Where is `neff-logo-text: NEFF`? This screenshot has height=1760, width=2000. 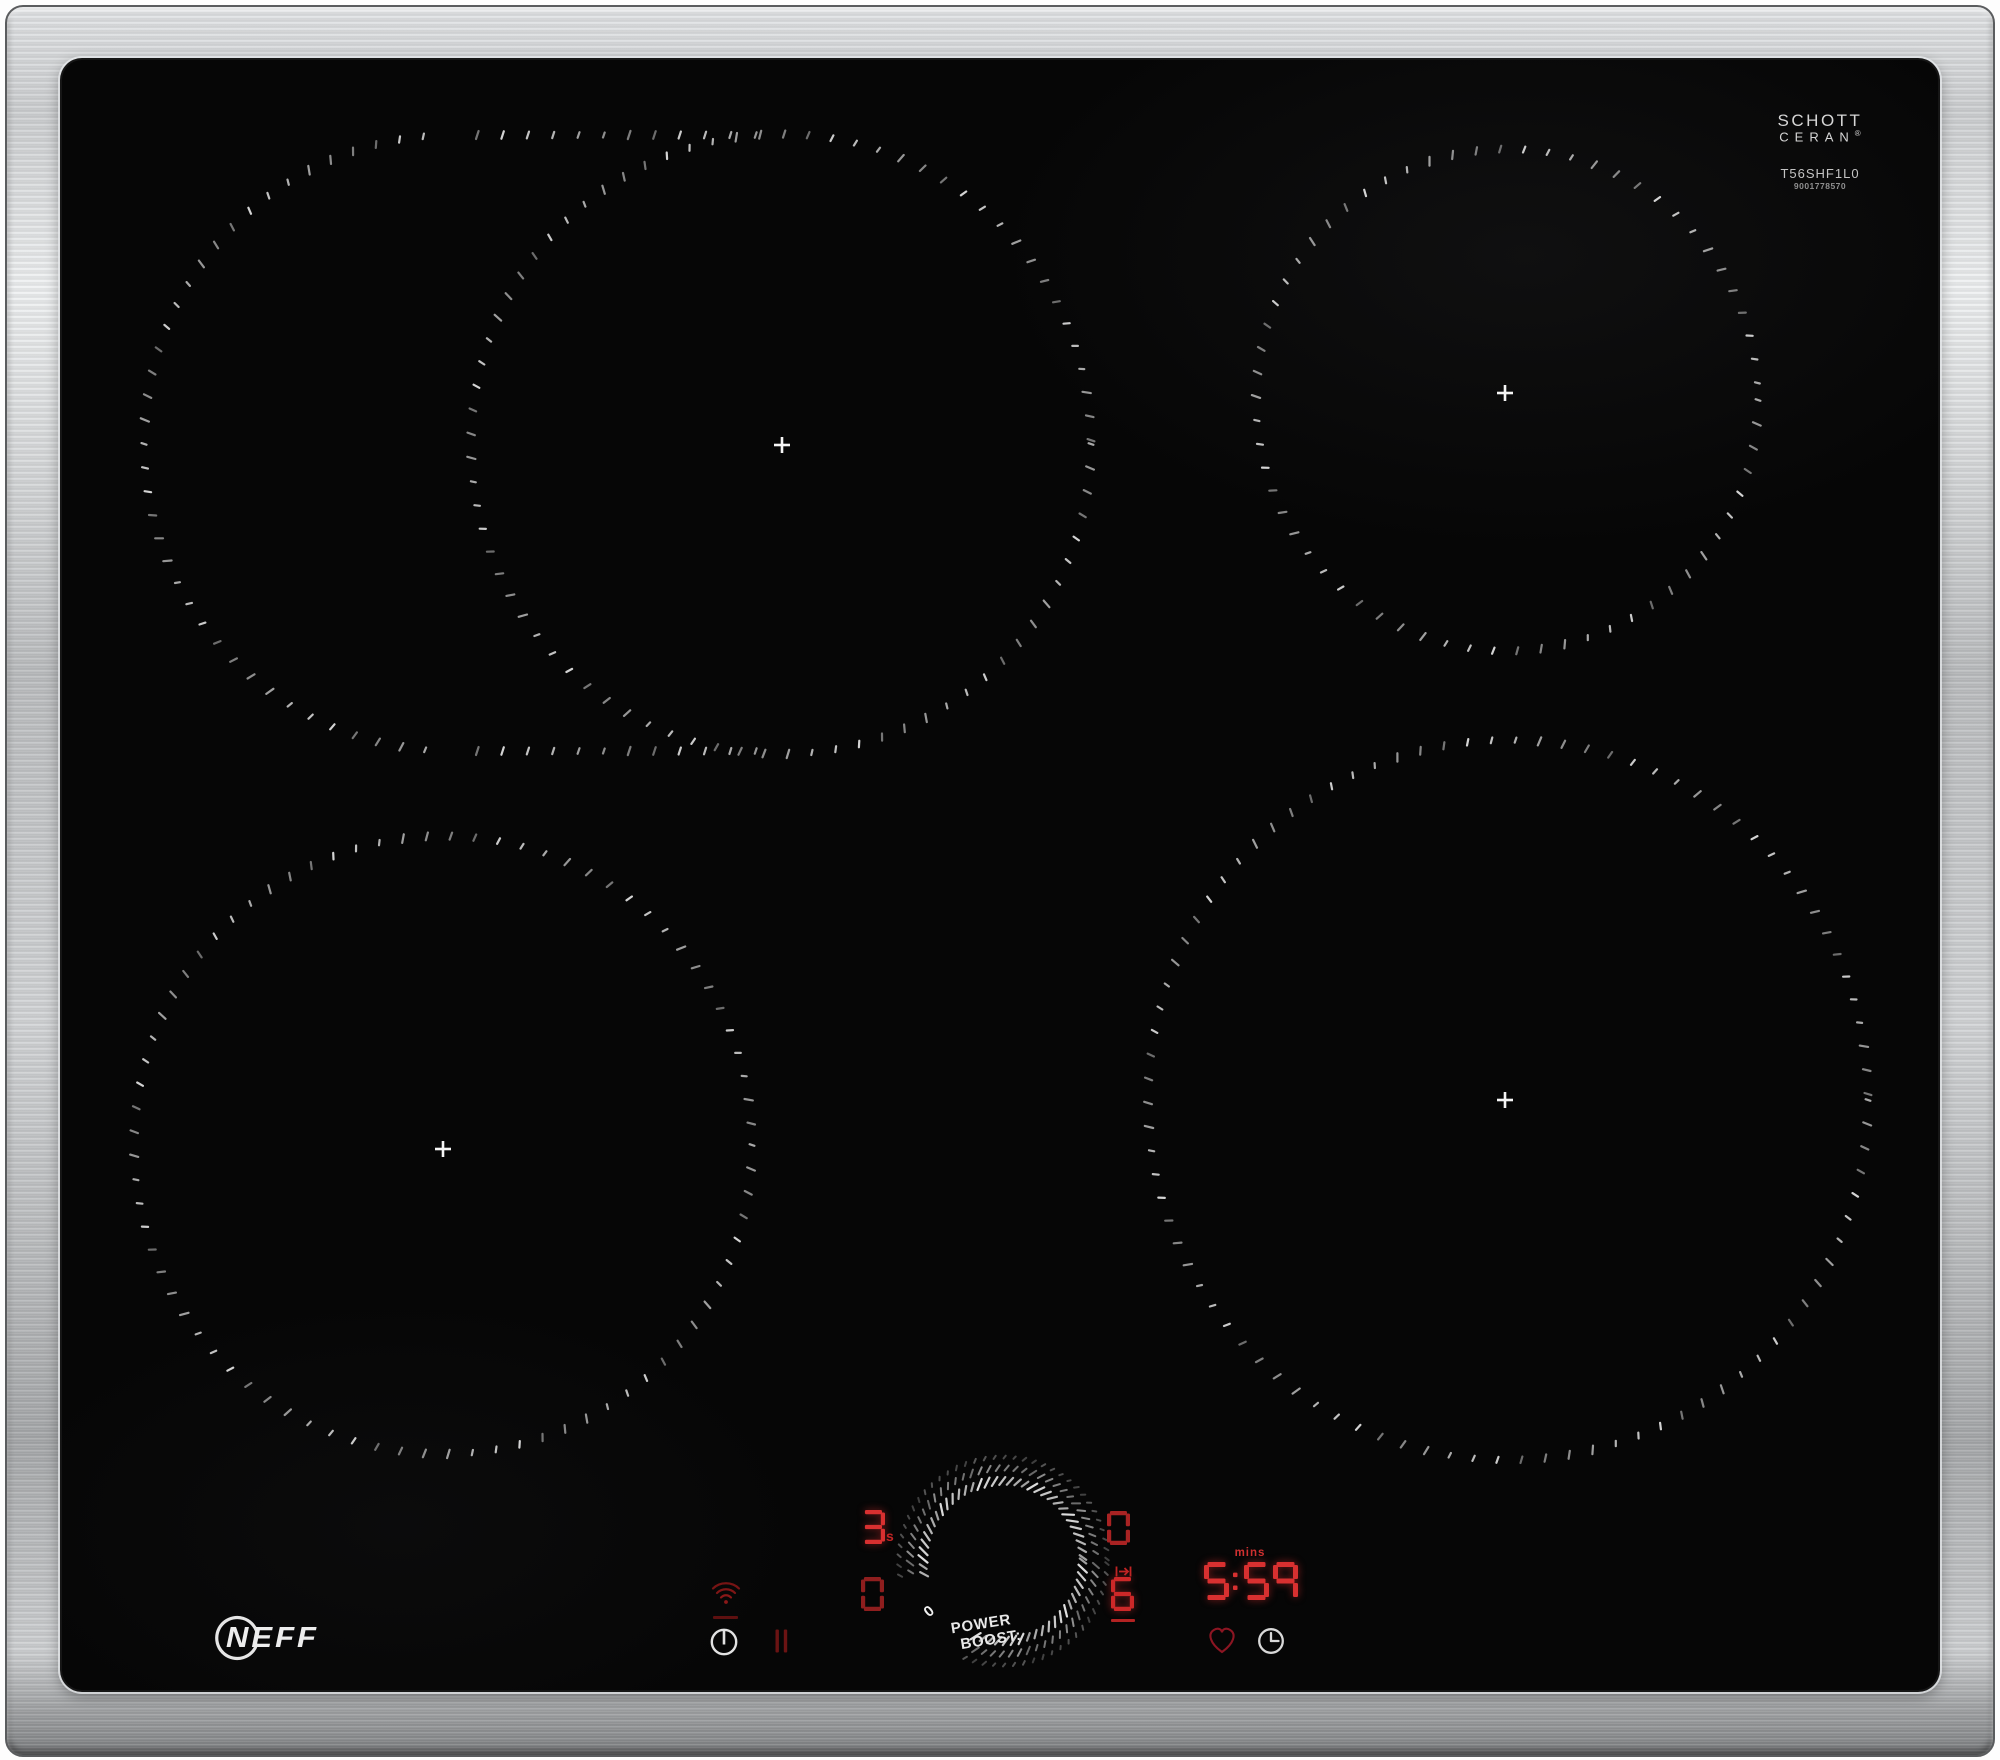
neff-logo-text: NEFF is located at coordinates (272, 1637).